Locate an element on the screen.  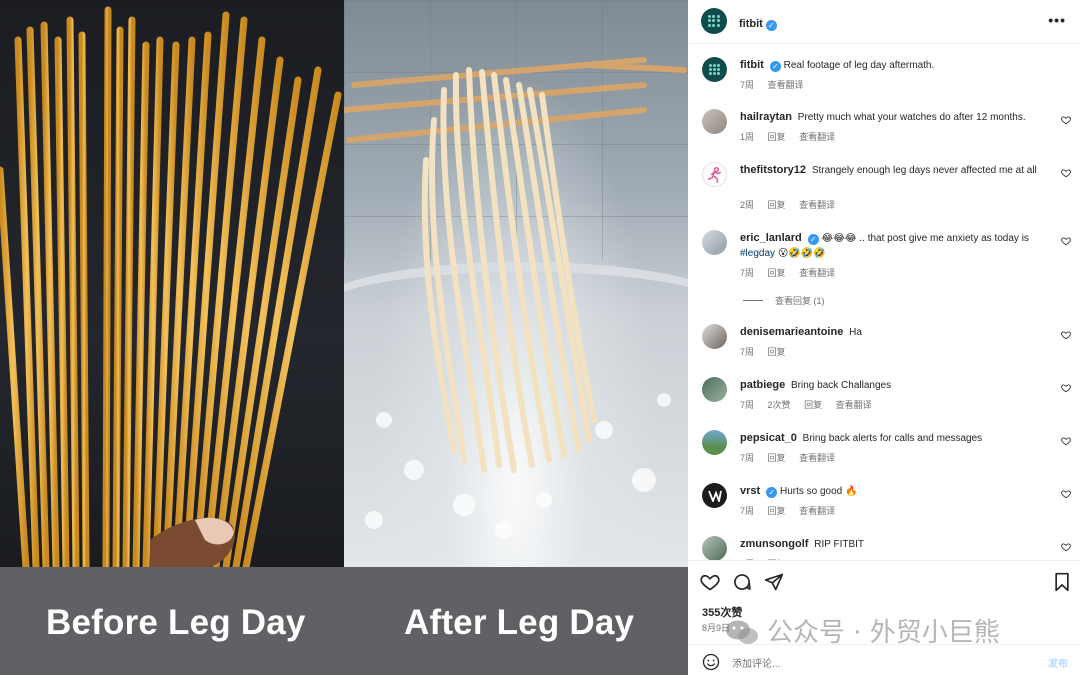
comment-text: Hurts so good 🔥 is located at coordinates (818, 491).